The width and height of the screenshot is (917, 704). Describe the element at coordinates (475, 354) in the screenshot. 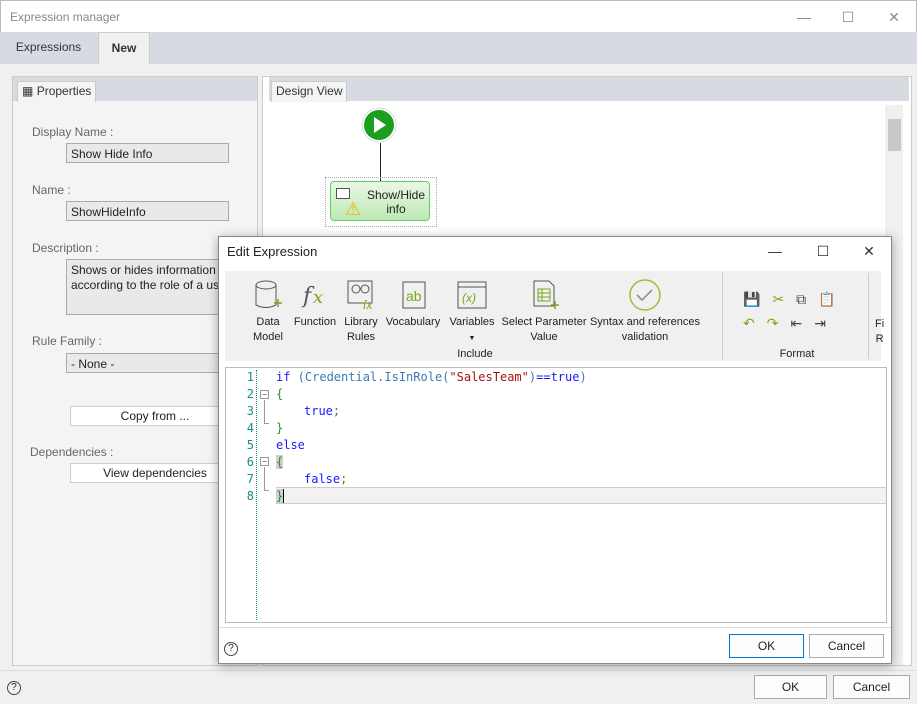

I see `include-group-label: Include` at that location.